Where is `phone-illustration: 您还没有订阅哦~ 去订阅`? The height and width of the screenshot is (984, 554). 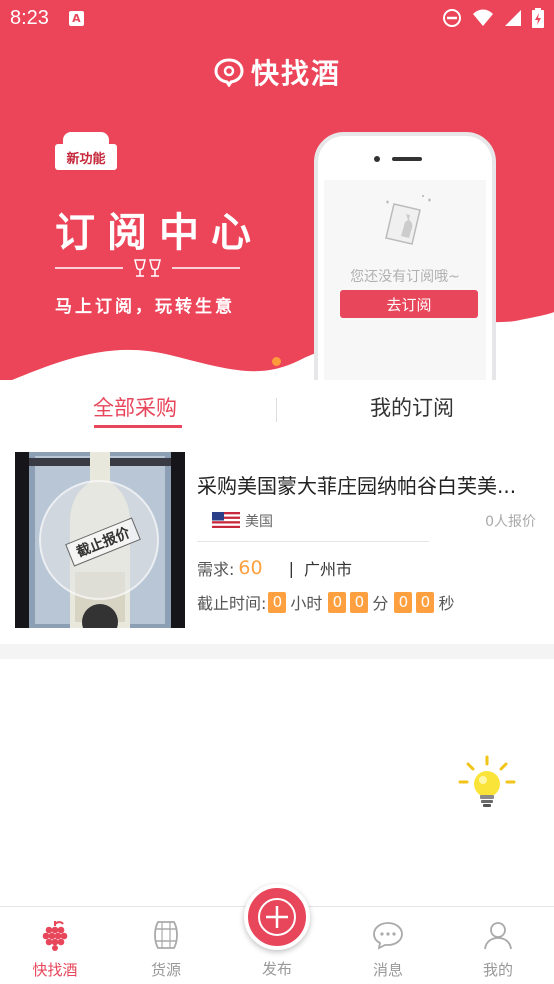 phone-illustration: 您还没有订阅哦~ 去订阅 is located at coordinates (405, 266).